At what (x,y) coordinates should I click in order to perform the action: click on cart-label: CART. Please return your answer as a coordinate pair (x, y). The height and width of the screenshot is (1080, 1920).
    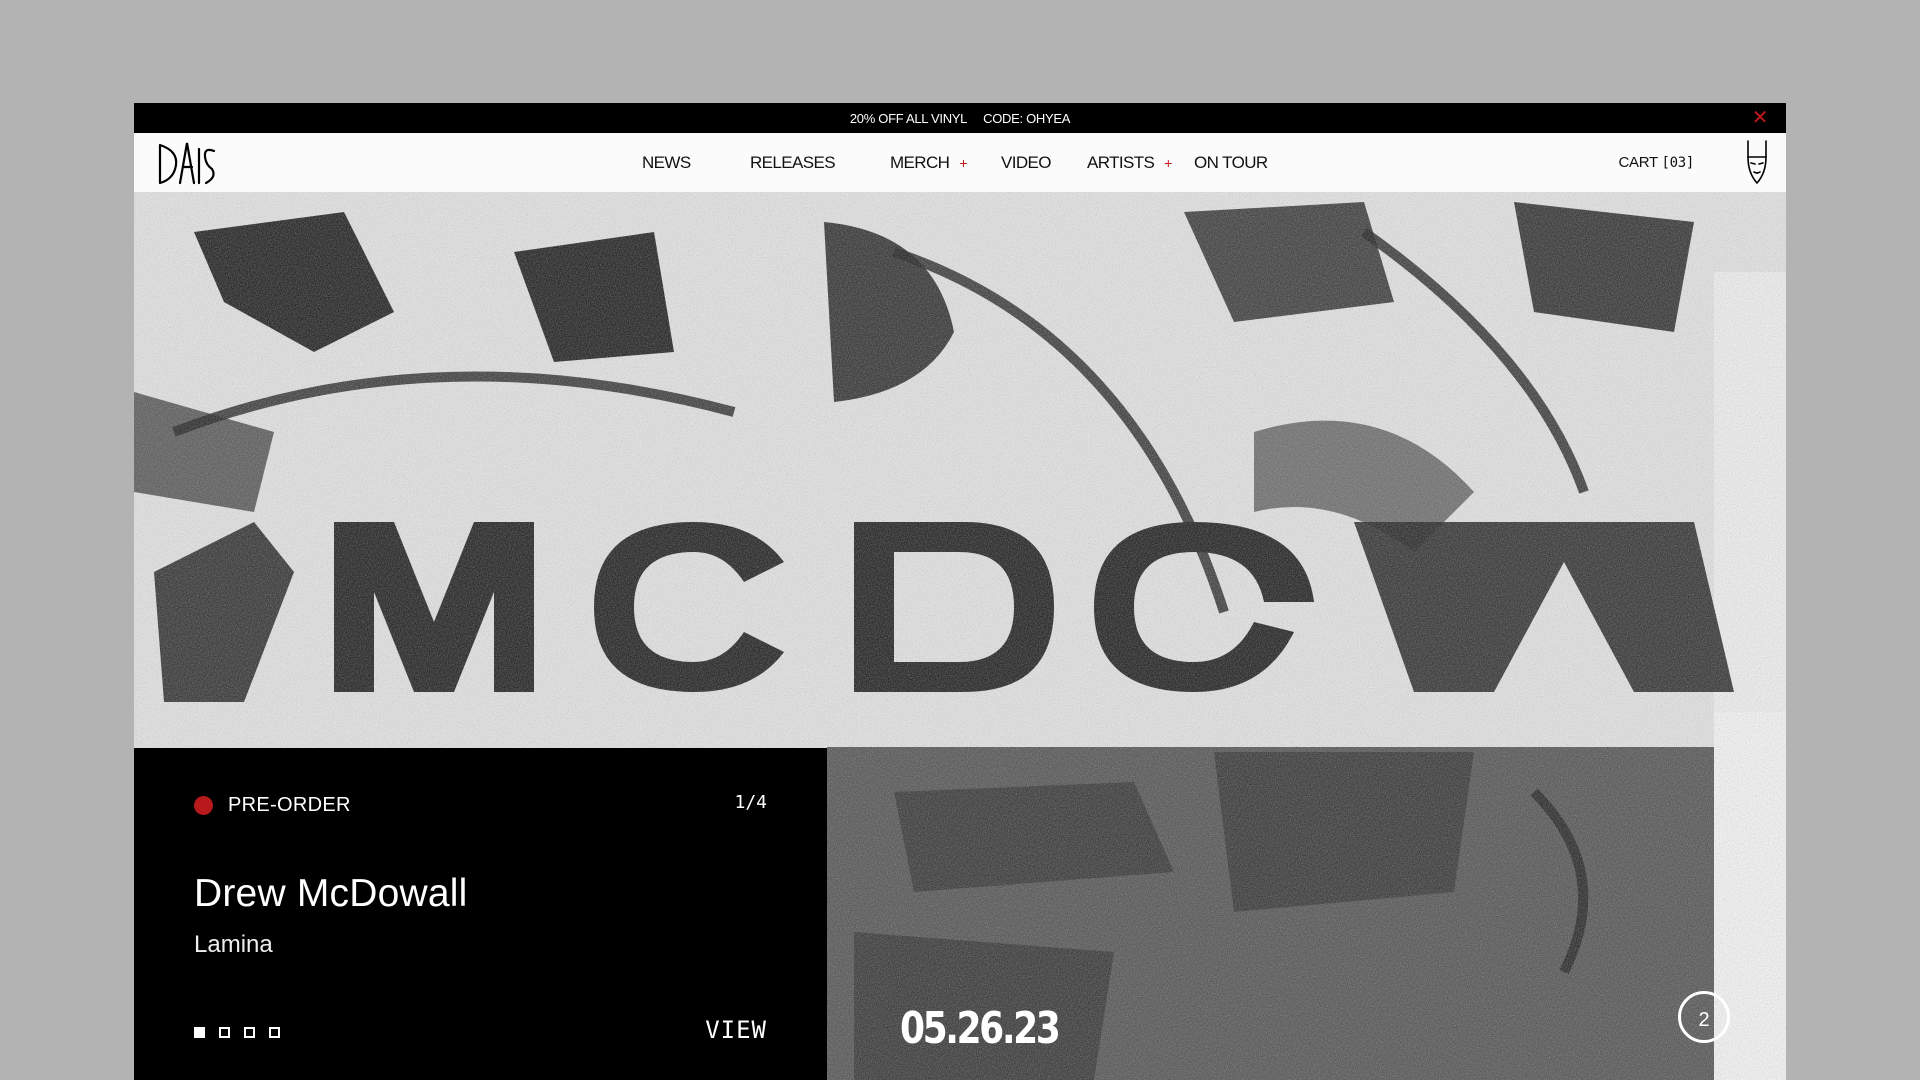
    Looking at the image, I should click on (1638, 162).